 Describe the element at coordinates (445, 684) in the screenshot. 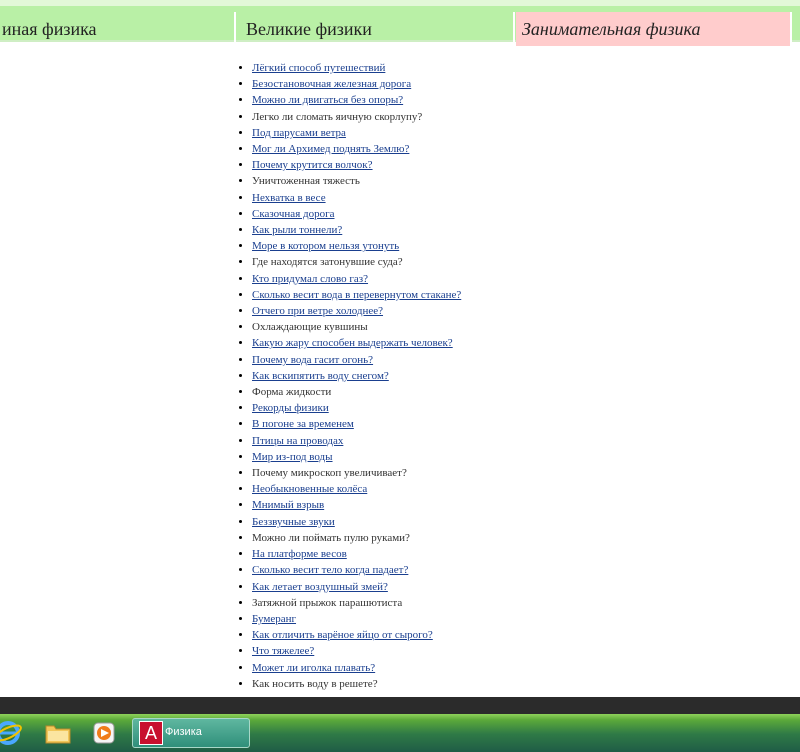

I see `list-item: Как носить воду в решете?` at that location.